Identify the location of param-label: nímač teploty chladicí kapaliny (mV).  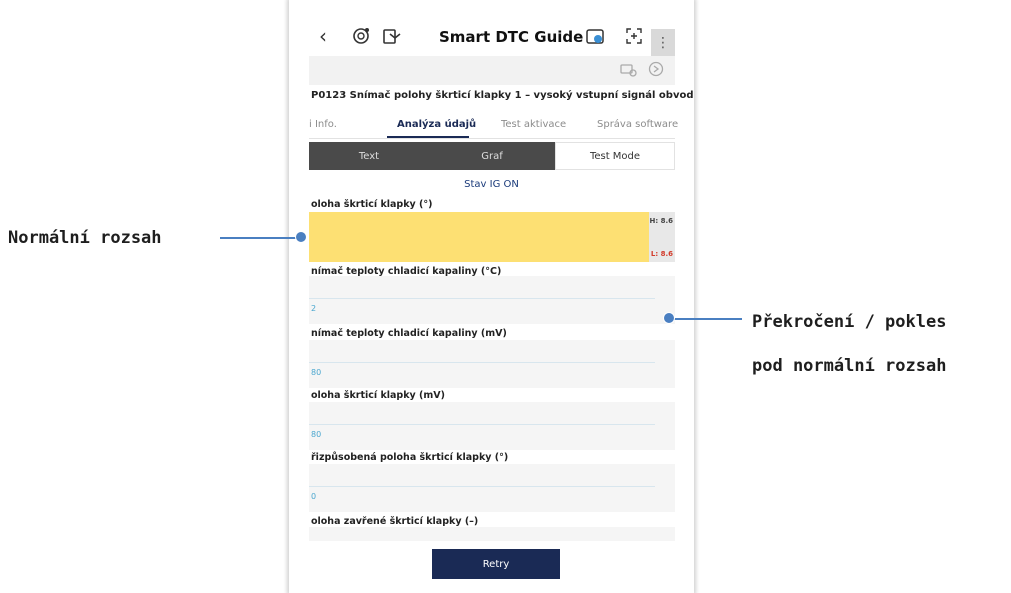
(409, 333).